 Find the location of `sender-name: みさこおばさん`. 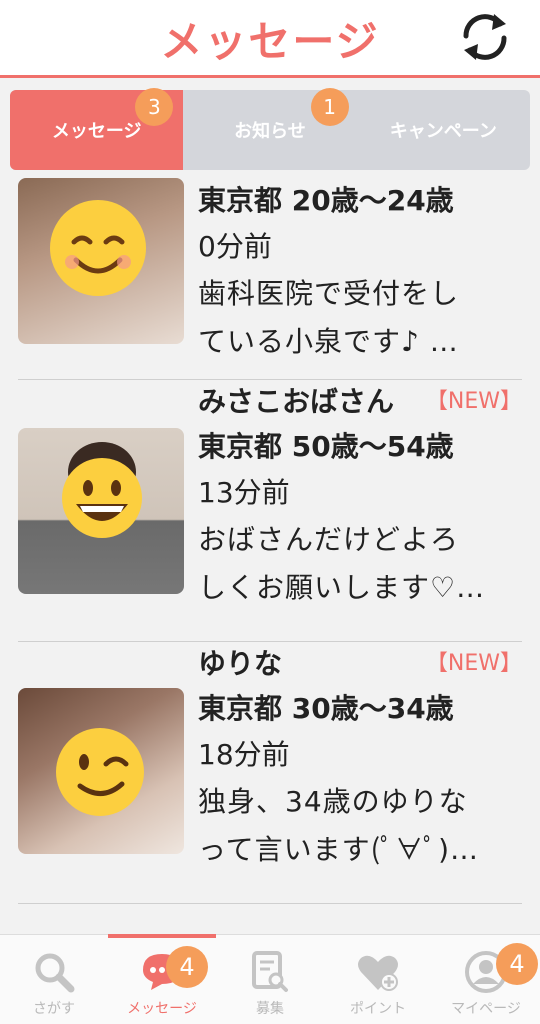

sender-name: みさこおばさん is located at coordinates (296, 401).